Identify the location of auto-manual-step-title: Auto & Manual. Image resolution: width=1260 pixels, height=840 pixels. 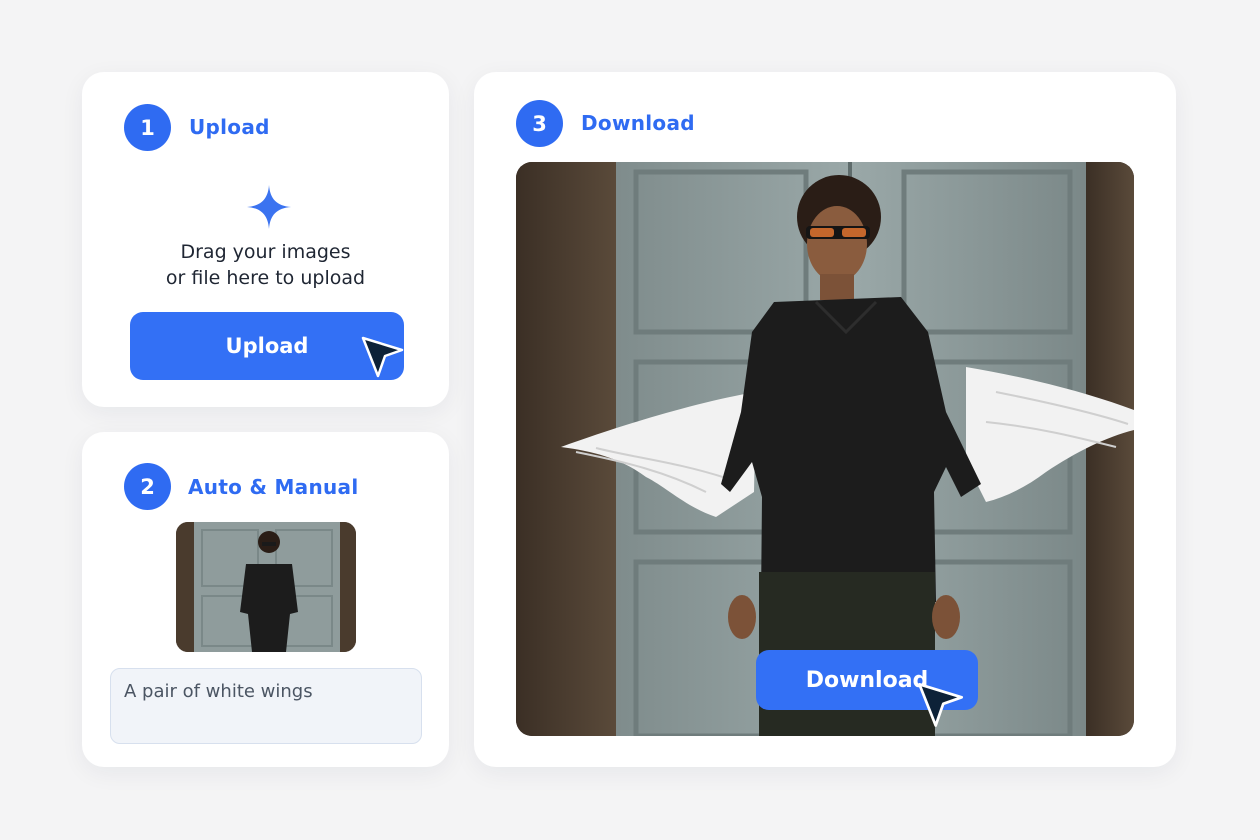
(273, 487).